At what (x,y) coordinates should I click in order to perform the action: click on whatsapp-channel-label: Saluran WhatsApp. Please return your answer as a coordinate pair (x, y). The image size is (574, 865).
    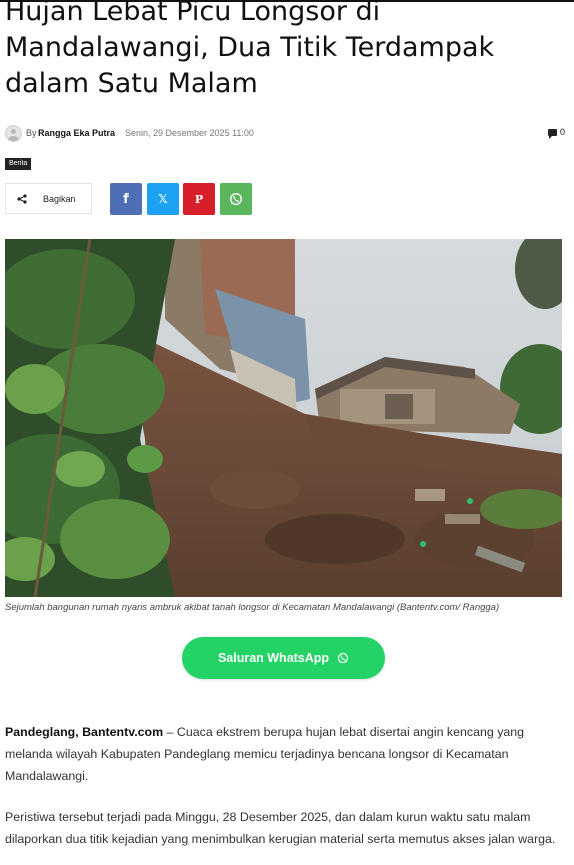
    Looking at the image, I should click on (273, 658).